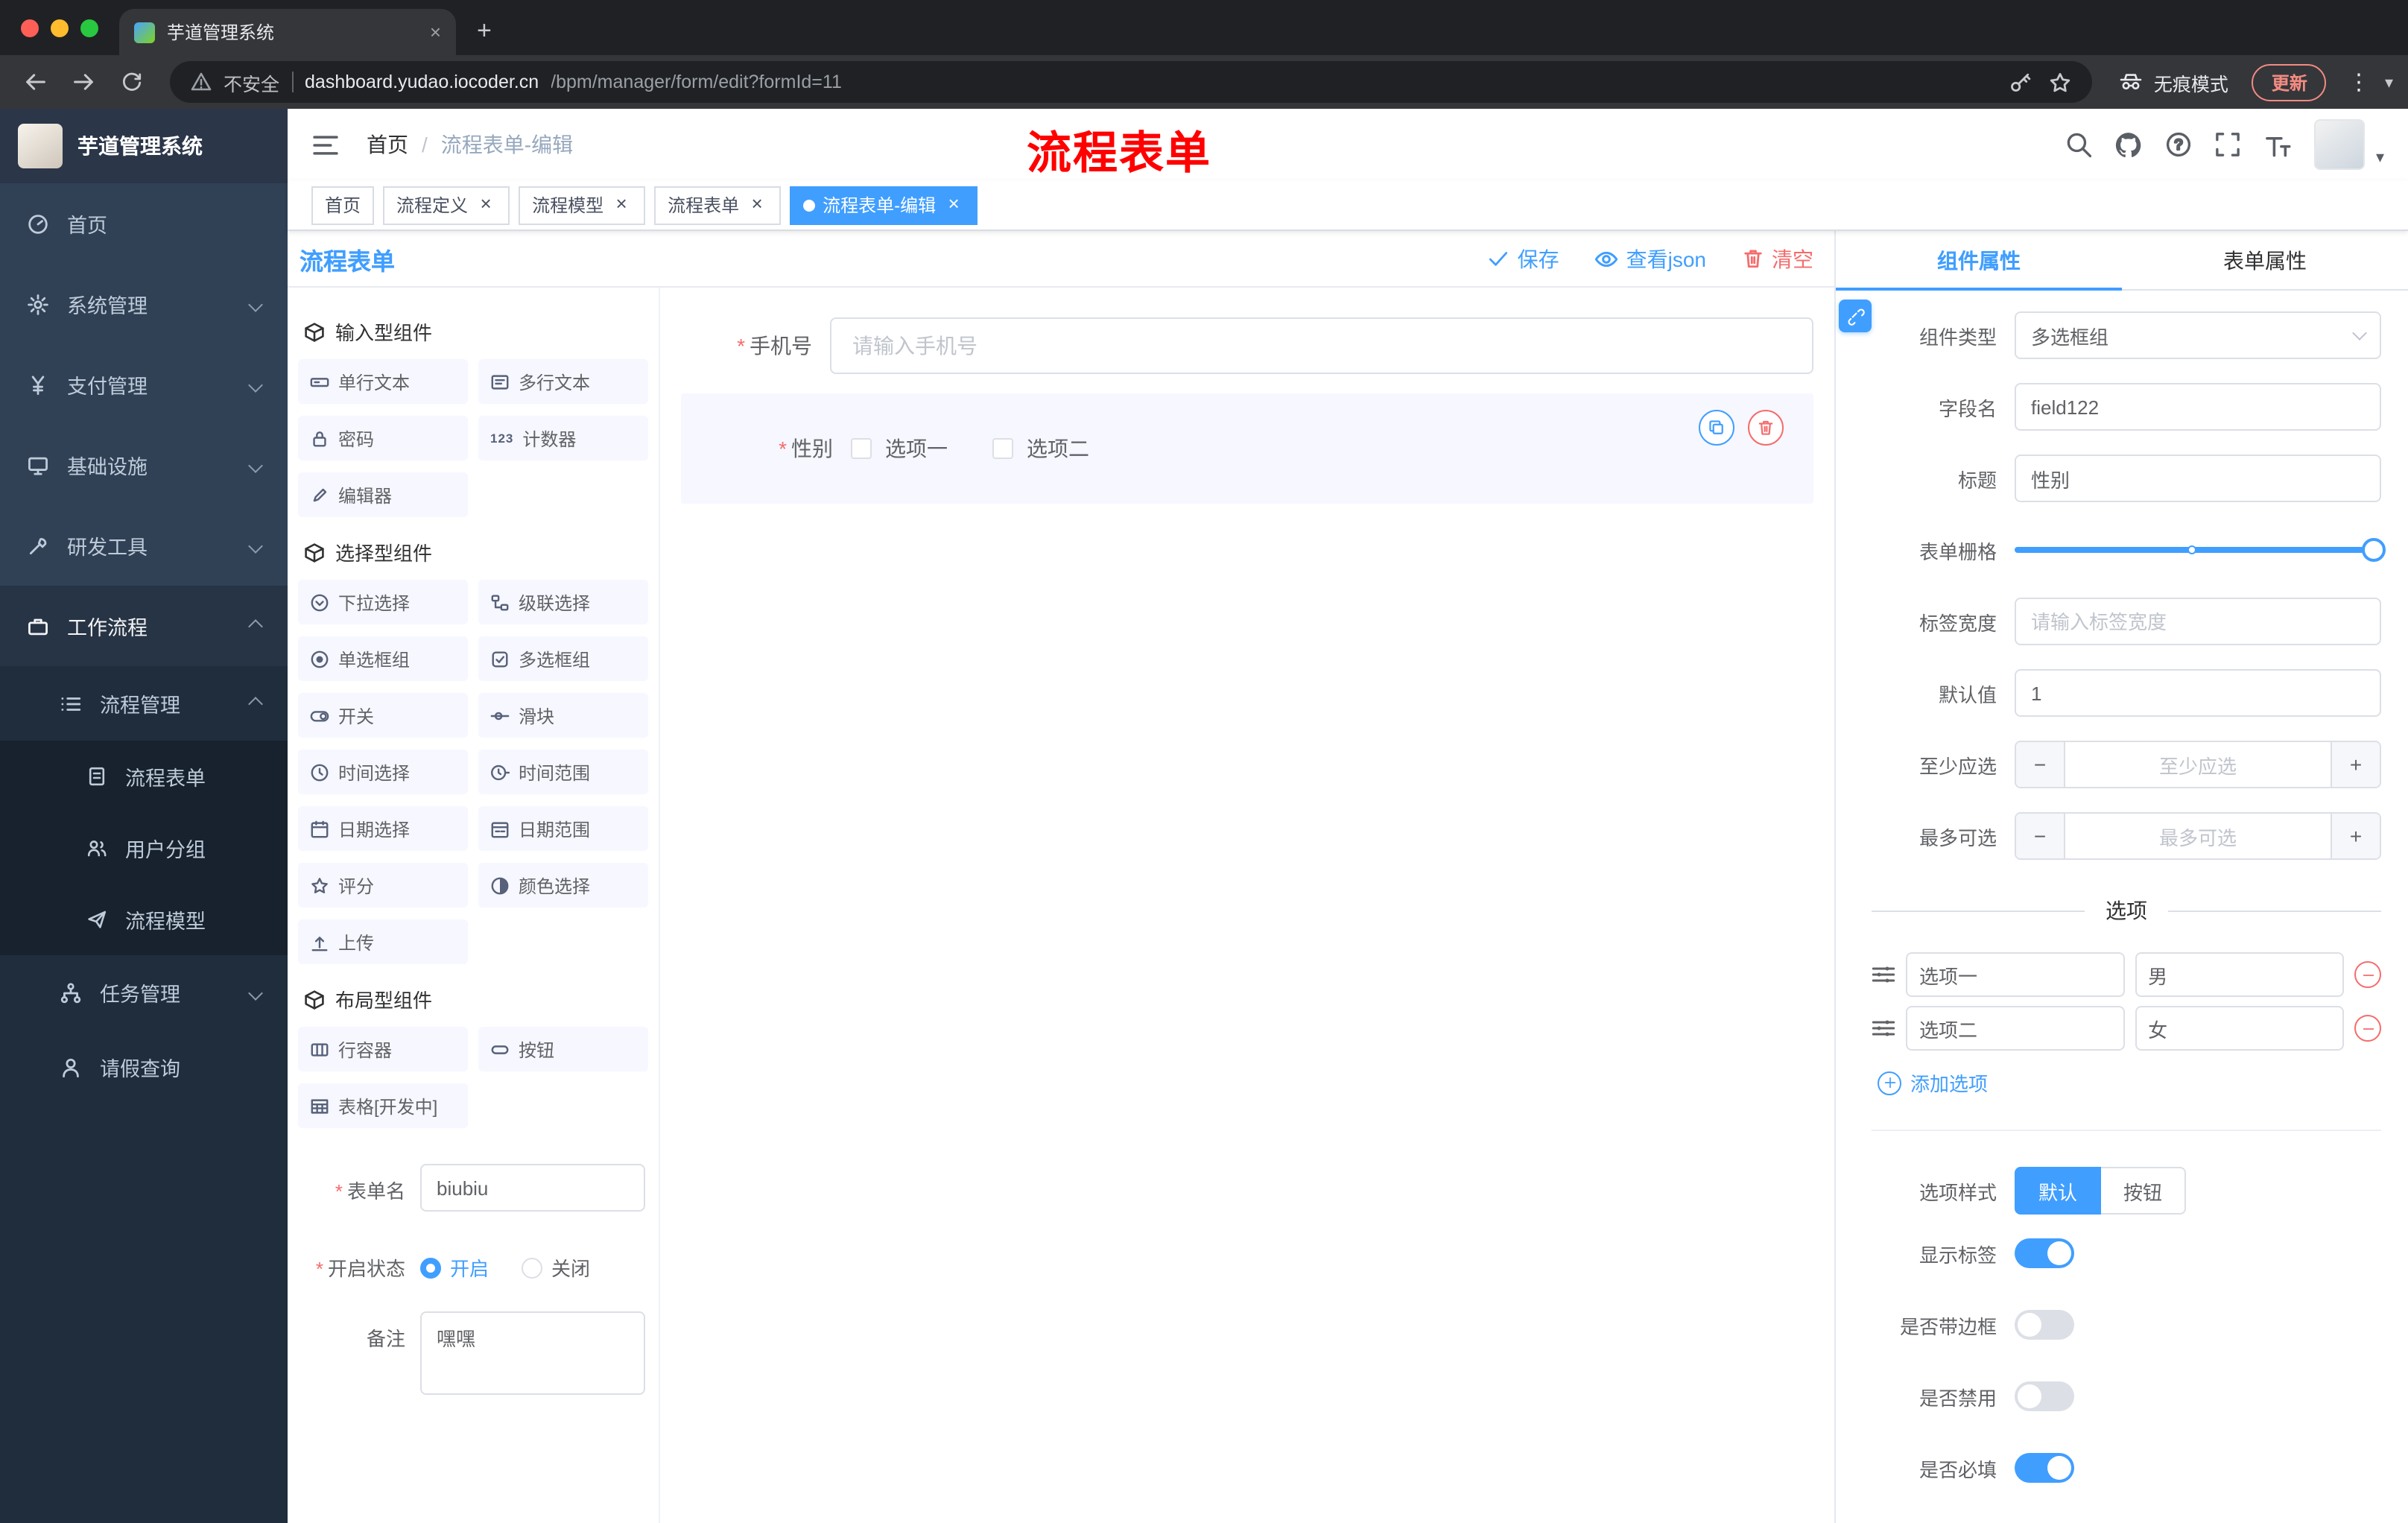 The width and height of the screenshot is (2408, 1523). Describe the element at coordinates (144, 1067) in the screenshot. I see `sidebar-item-leave-query: 请假查询` at that location.